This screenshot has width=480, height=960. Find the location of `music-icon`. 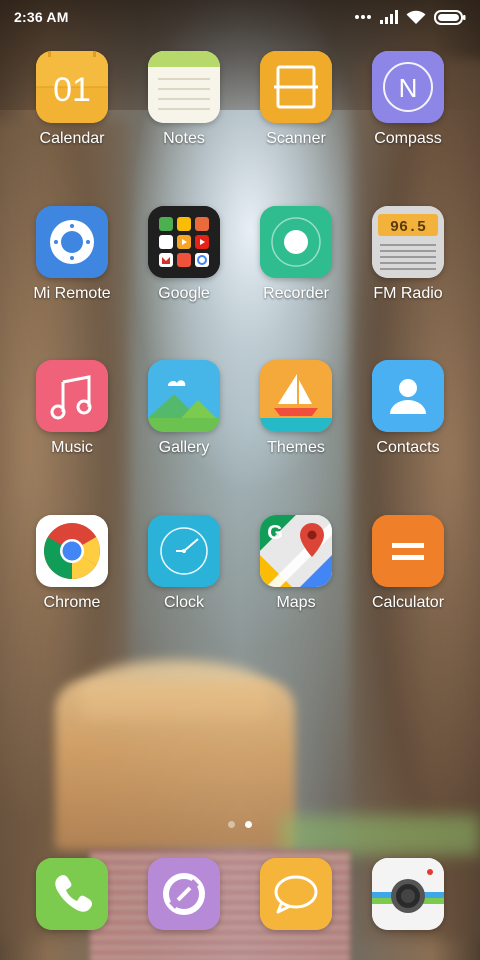

music-icon is located at coordinates (72, 396).